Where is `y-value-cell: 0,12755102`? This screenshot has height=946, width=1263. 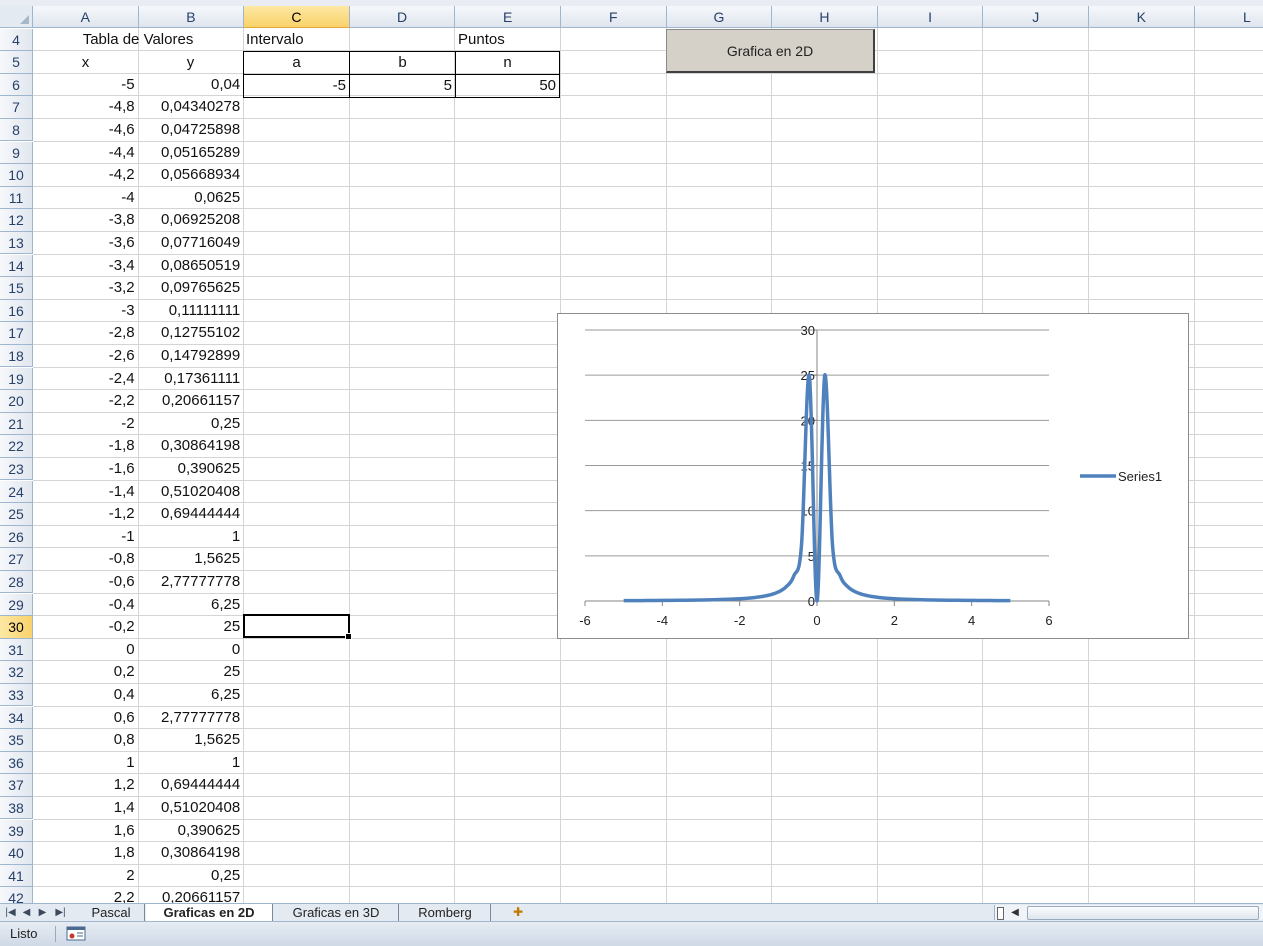 y-value-cell: 0,12755102 is located at coordinates (191, 333).